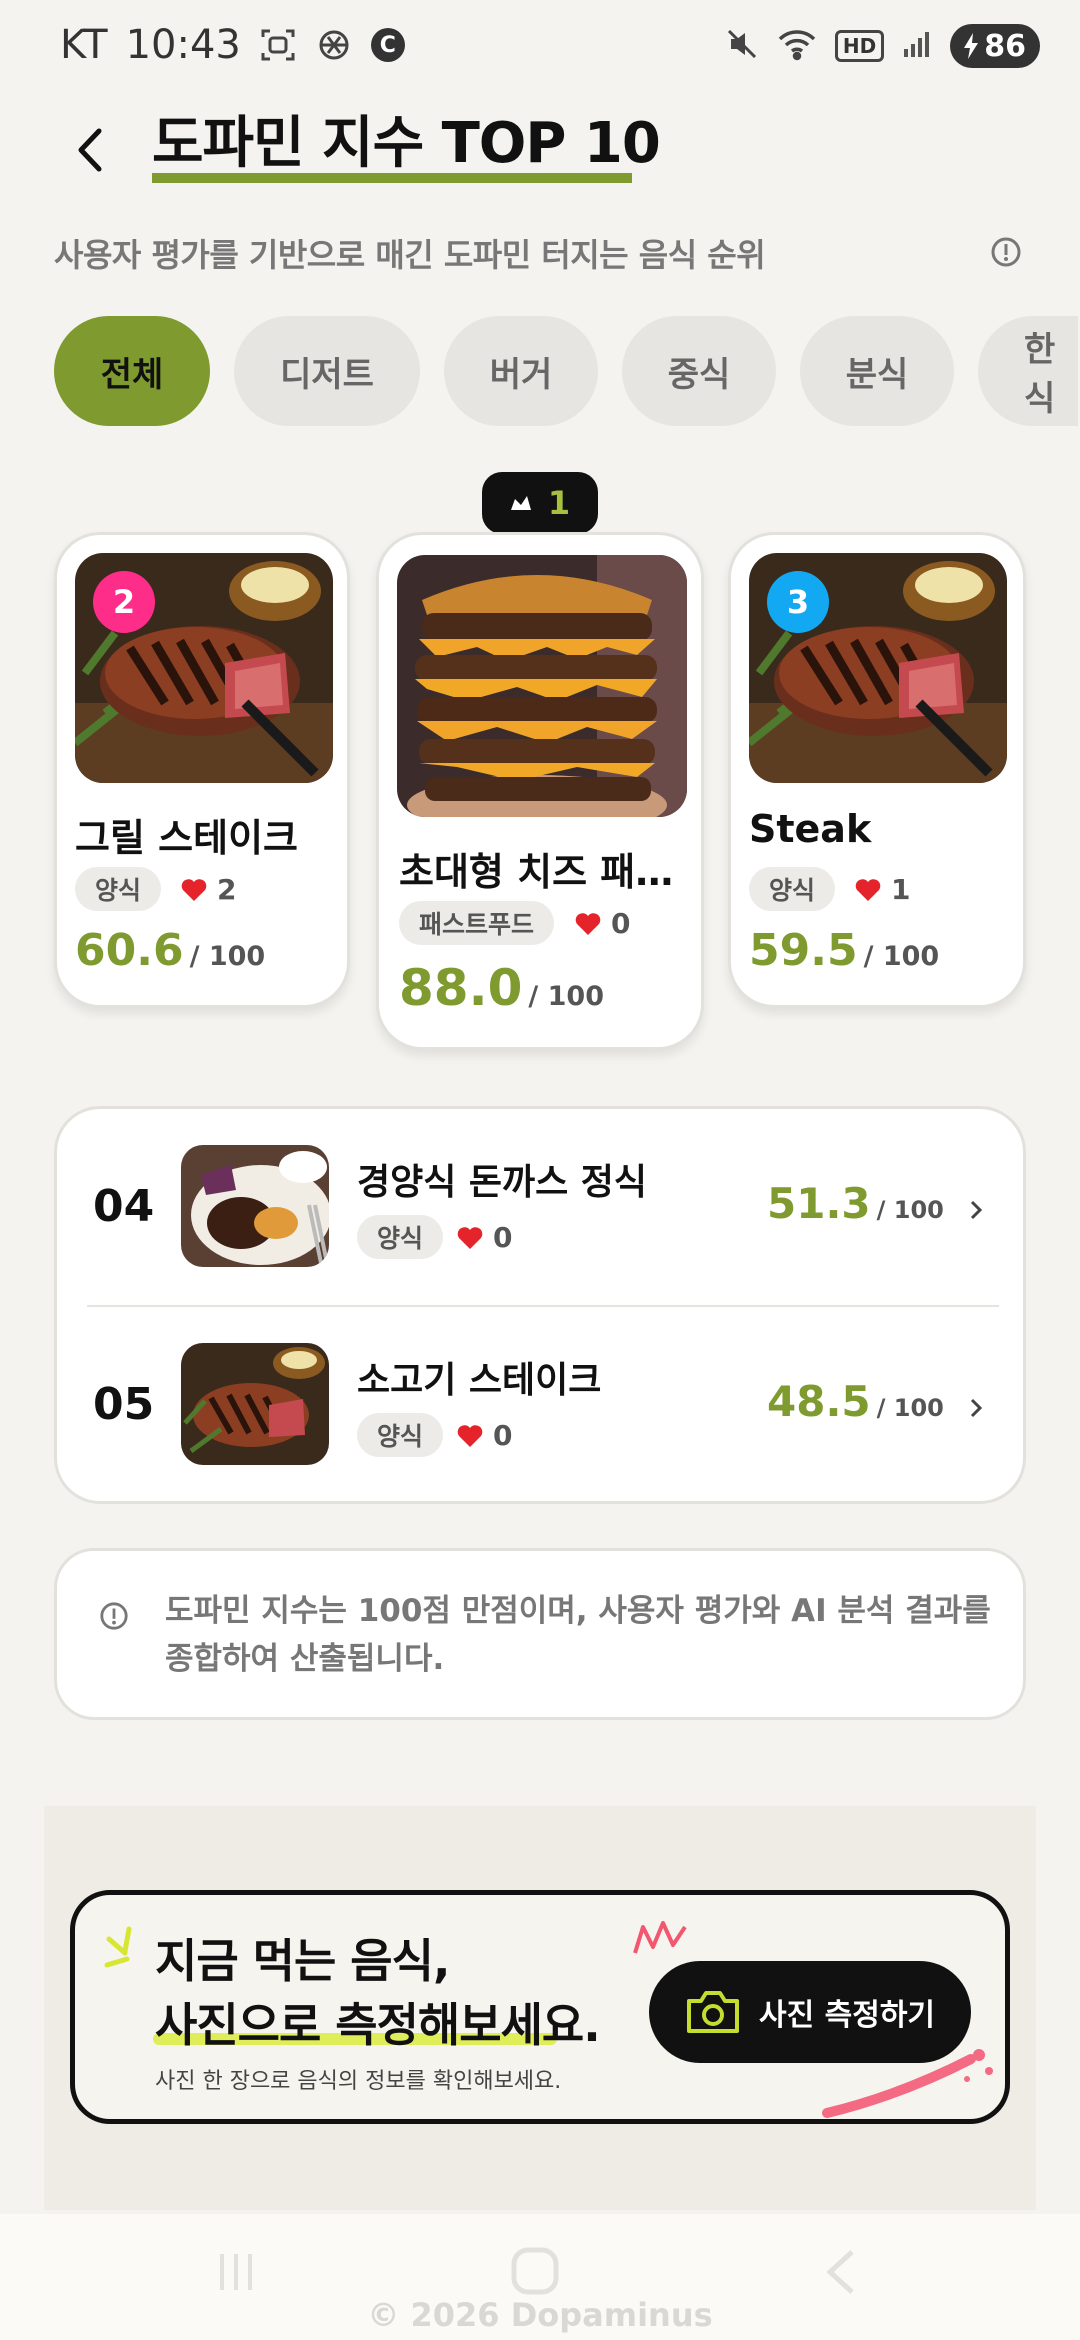 This screenshot has height=2340, width=1080. I want to click on photo-measure-label: 사진 측정하기, so click(847, 2015).